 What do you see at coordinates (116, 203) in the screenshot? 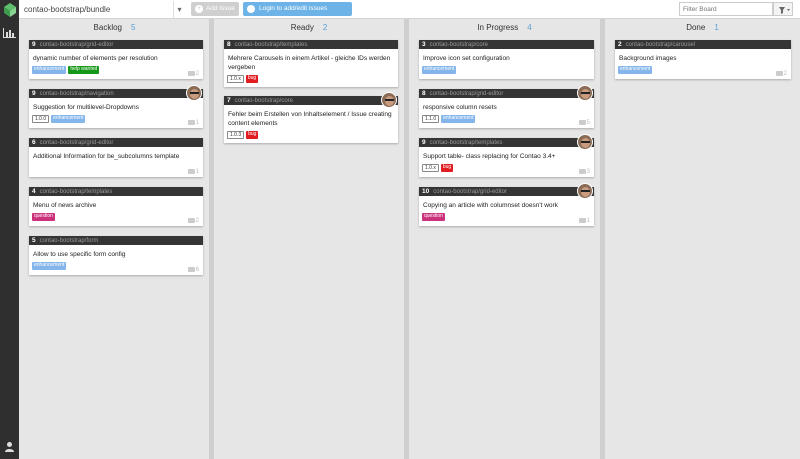
I see `issue-title: Menu of news archive` at bounding box center [116, 203].